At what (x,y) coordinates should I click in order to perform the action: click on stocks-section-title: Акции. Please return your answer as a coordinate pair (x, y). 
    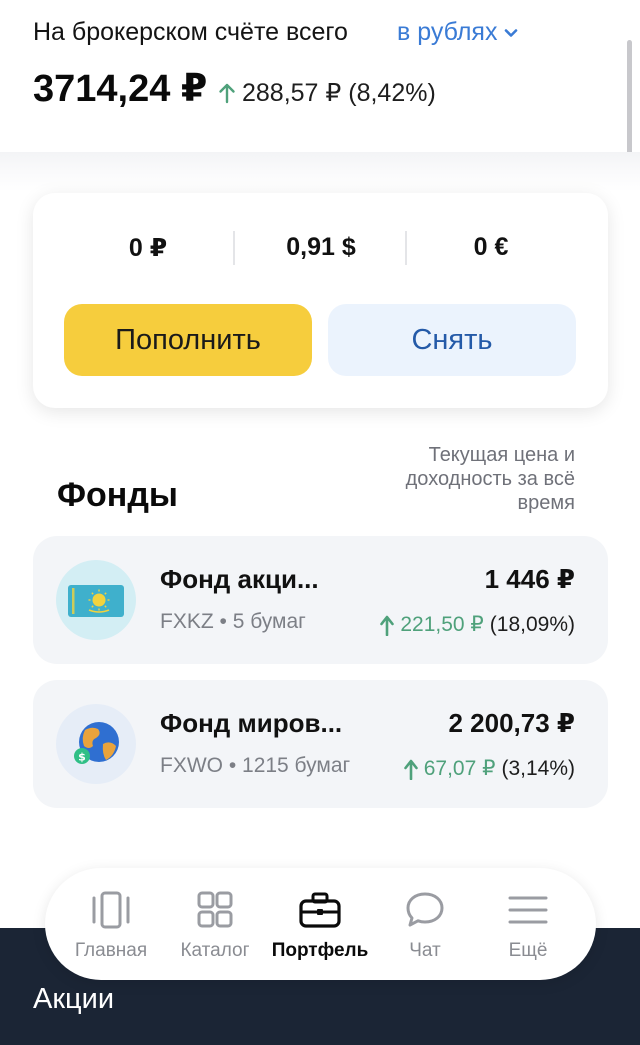
    Looking at the image, I should click on (74, 999).